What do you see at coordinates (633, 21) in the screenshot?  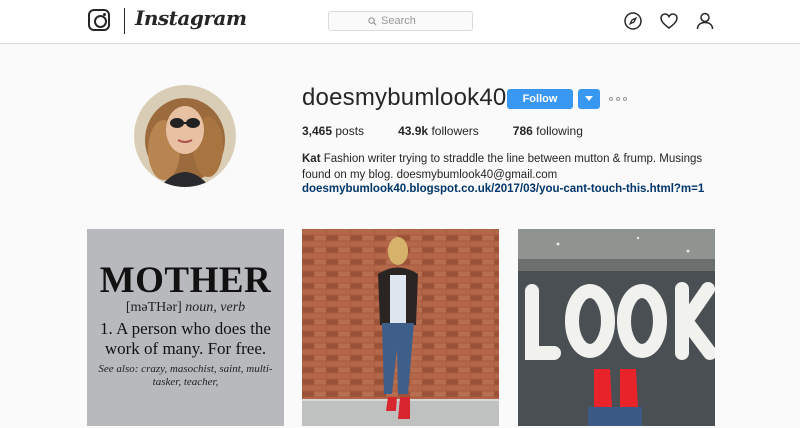 I see `compass-icon` at bounding box center [633, 21].